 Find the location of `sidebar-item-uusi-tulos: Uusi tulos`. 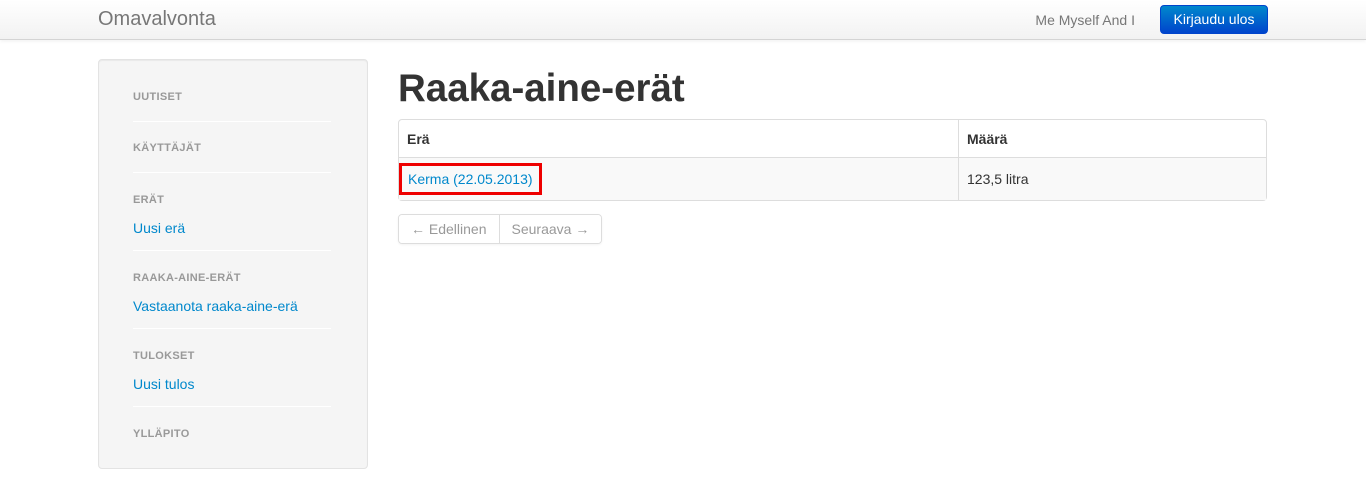

sidebar-item-uusi-tulos: Uusi tulos is located at coordinates (163, 384).